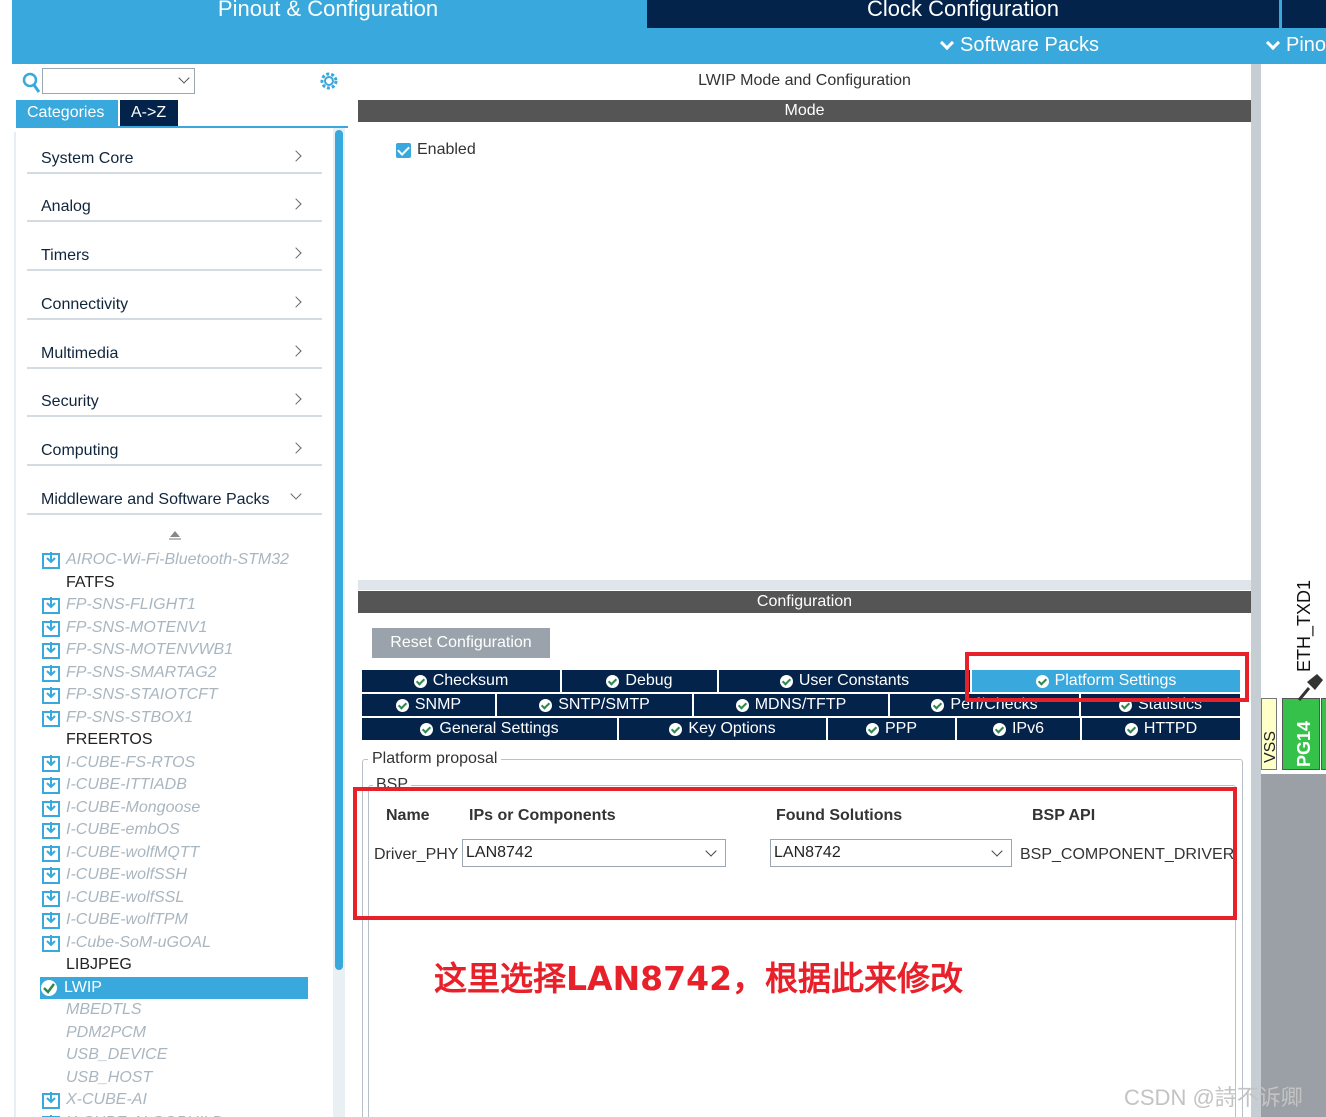  I want to click on software-packs-menu: Software Packs, so click(1019, 45).